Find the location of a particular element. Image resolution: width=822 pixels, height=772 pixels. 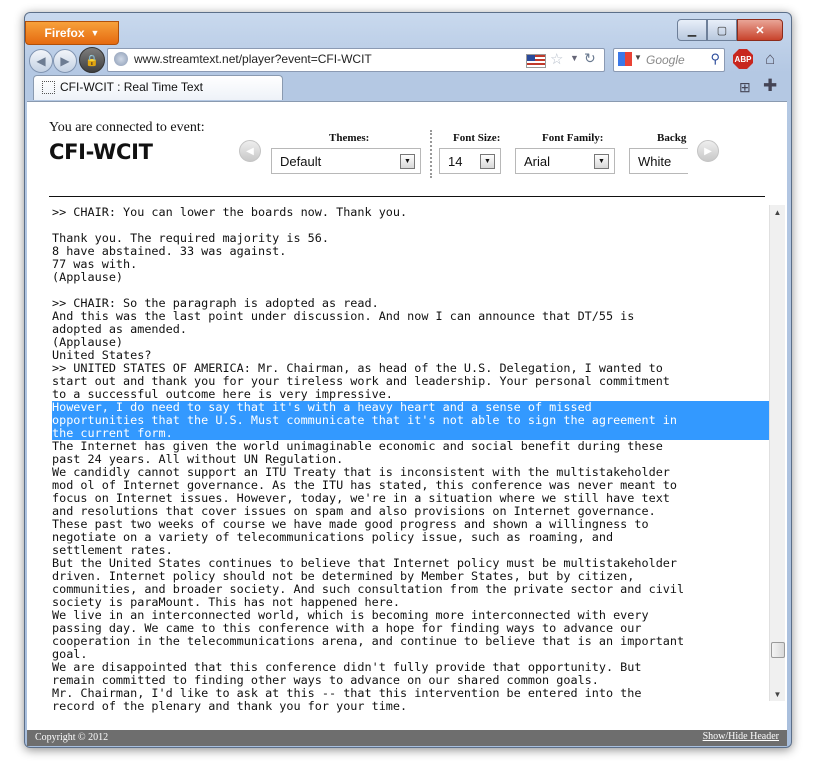

copyright-text: Copyright © 2012 is located at coordinates (72, 737).